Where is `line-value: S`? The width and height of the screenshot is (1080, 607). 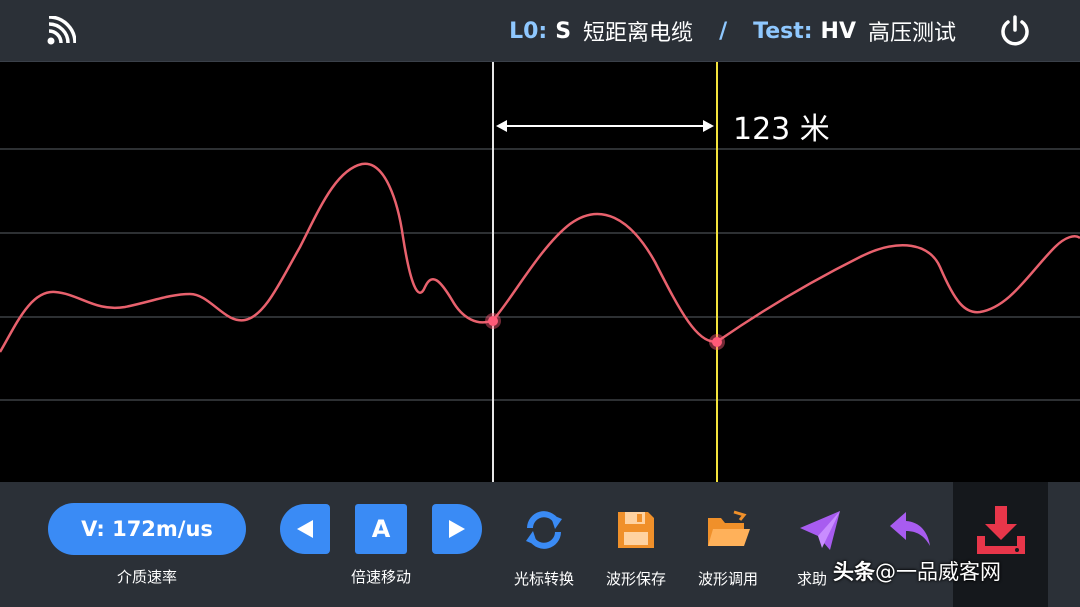
line-value: S is located at coordinates (563, 31).